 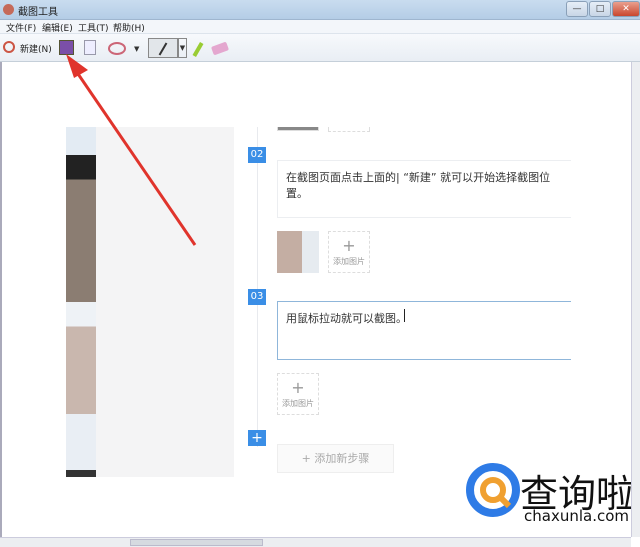 I want to click on horizontal-scrollbar, so click(x=315, y=542).